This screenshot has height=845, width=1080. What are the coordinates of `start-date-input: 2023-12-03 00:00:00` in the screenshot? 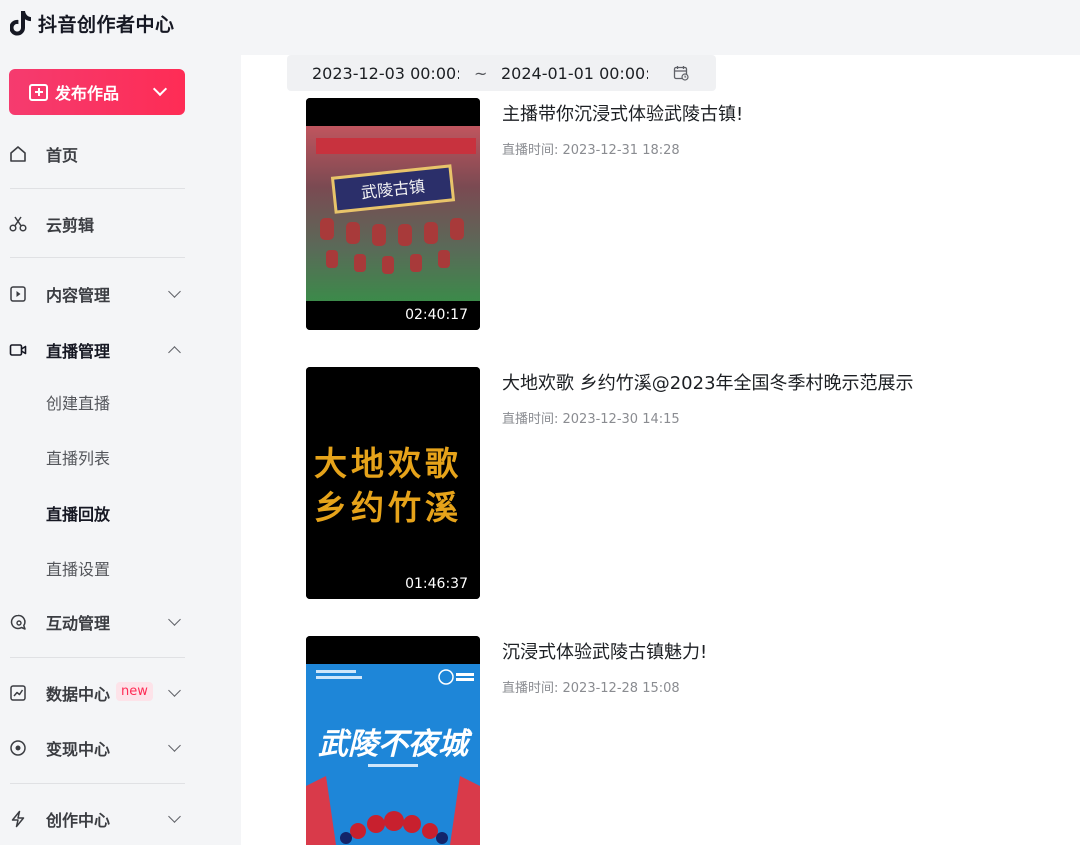 It's located at (385, 73).